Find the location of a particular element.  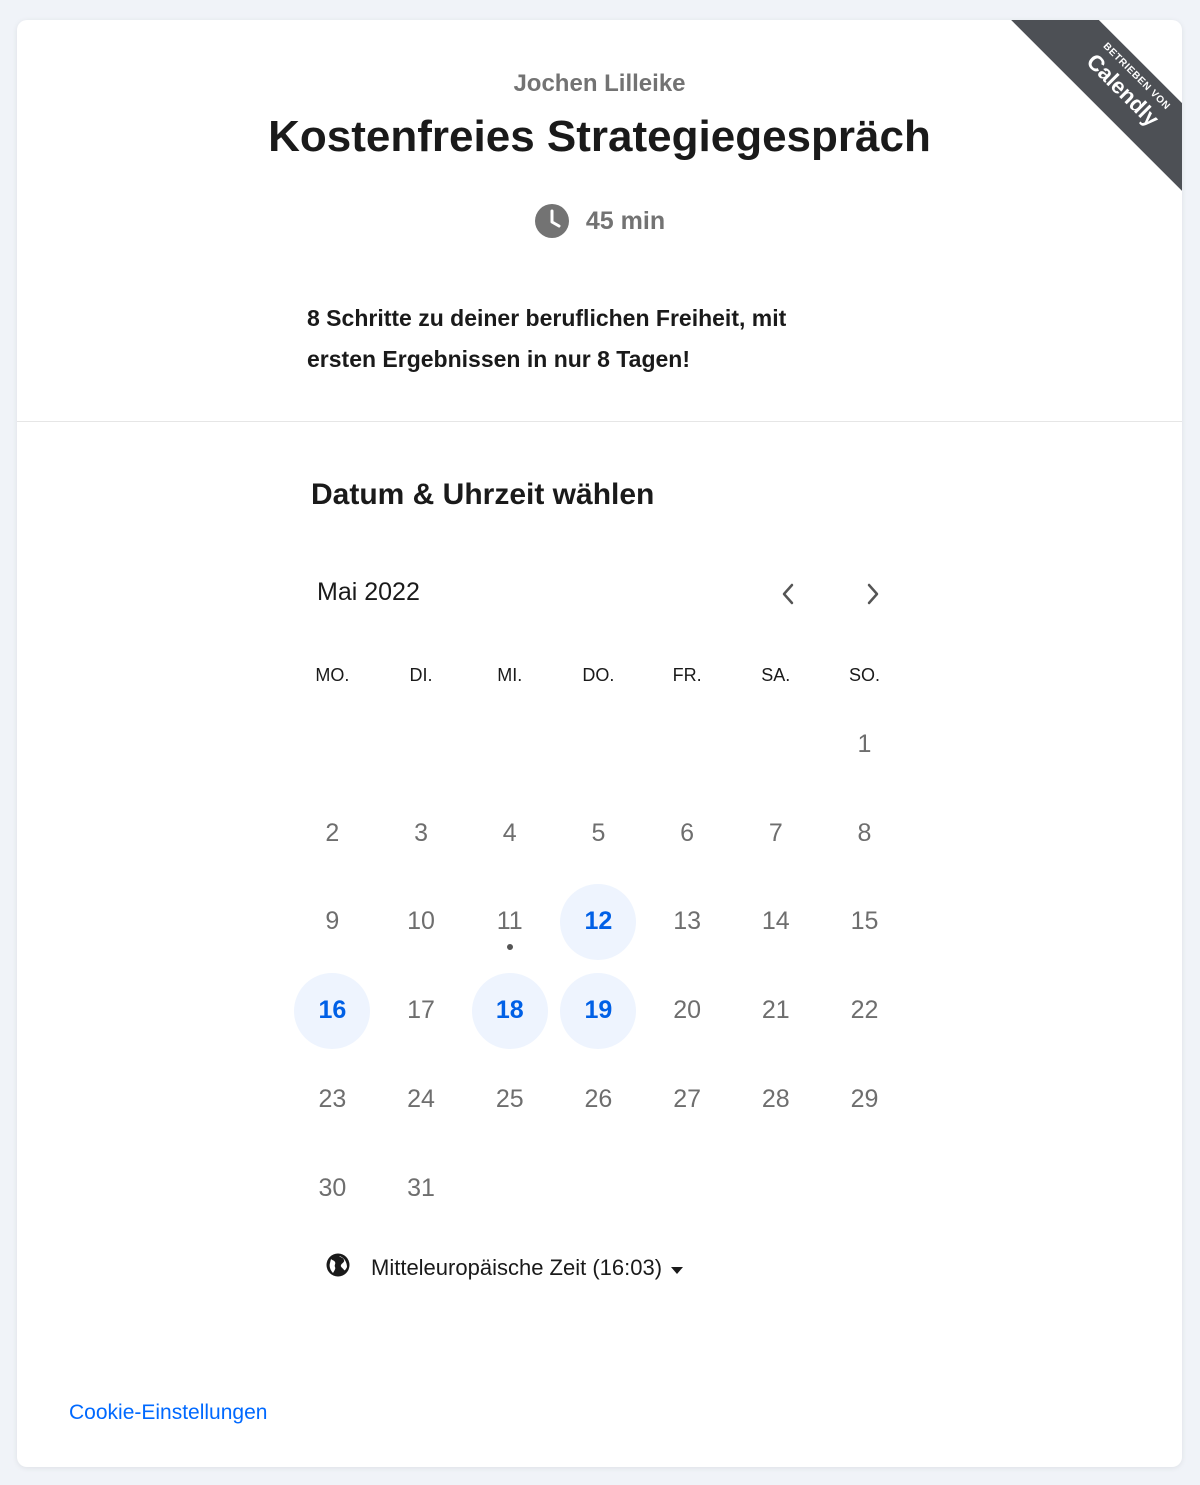

globe-icon is located at coordinates (338, 1268).